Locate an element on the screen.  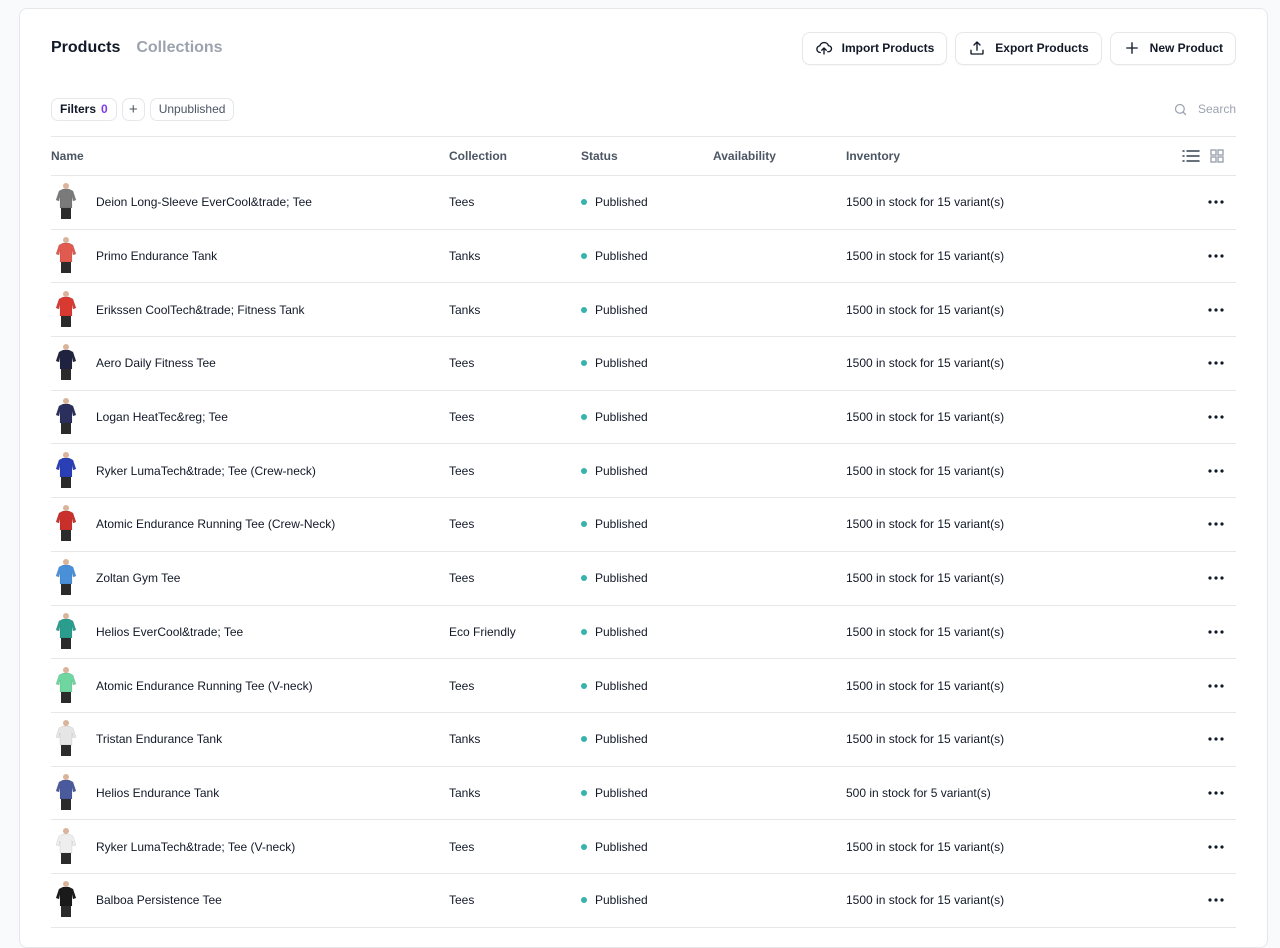
export-products-button: Export Products is located at coordinates (1028, 48).